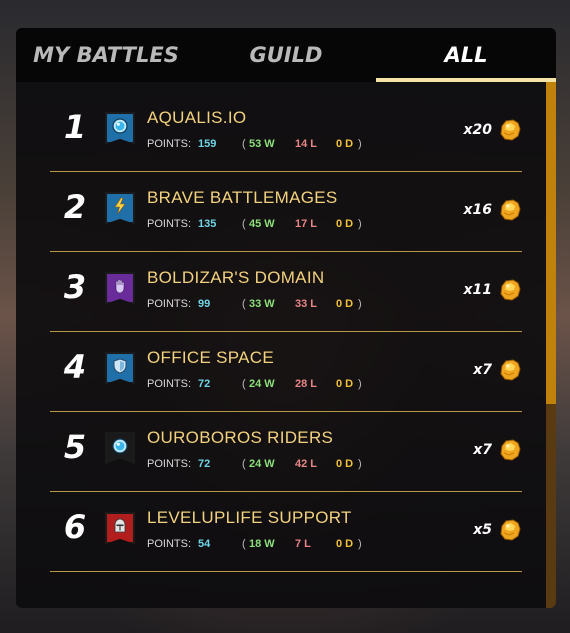 Image resolution: width=570 pixels, height=633 pixels. What do you see at coordinates (306, 224) in the screenshot?
I see `losses-count: 17 L` at bounding box center [306, 224].